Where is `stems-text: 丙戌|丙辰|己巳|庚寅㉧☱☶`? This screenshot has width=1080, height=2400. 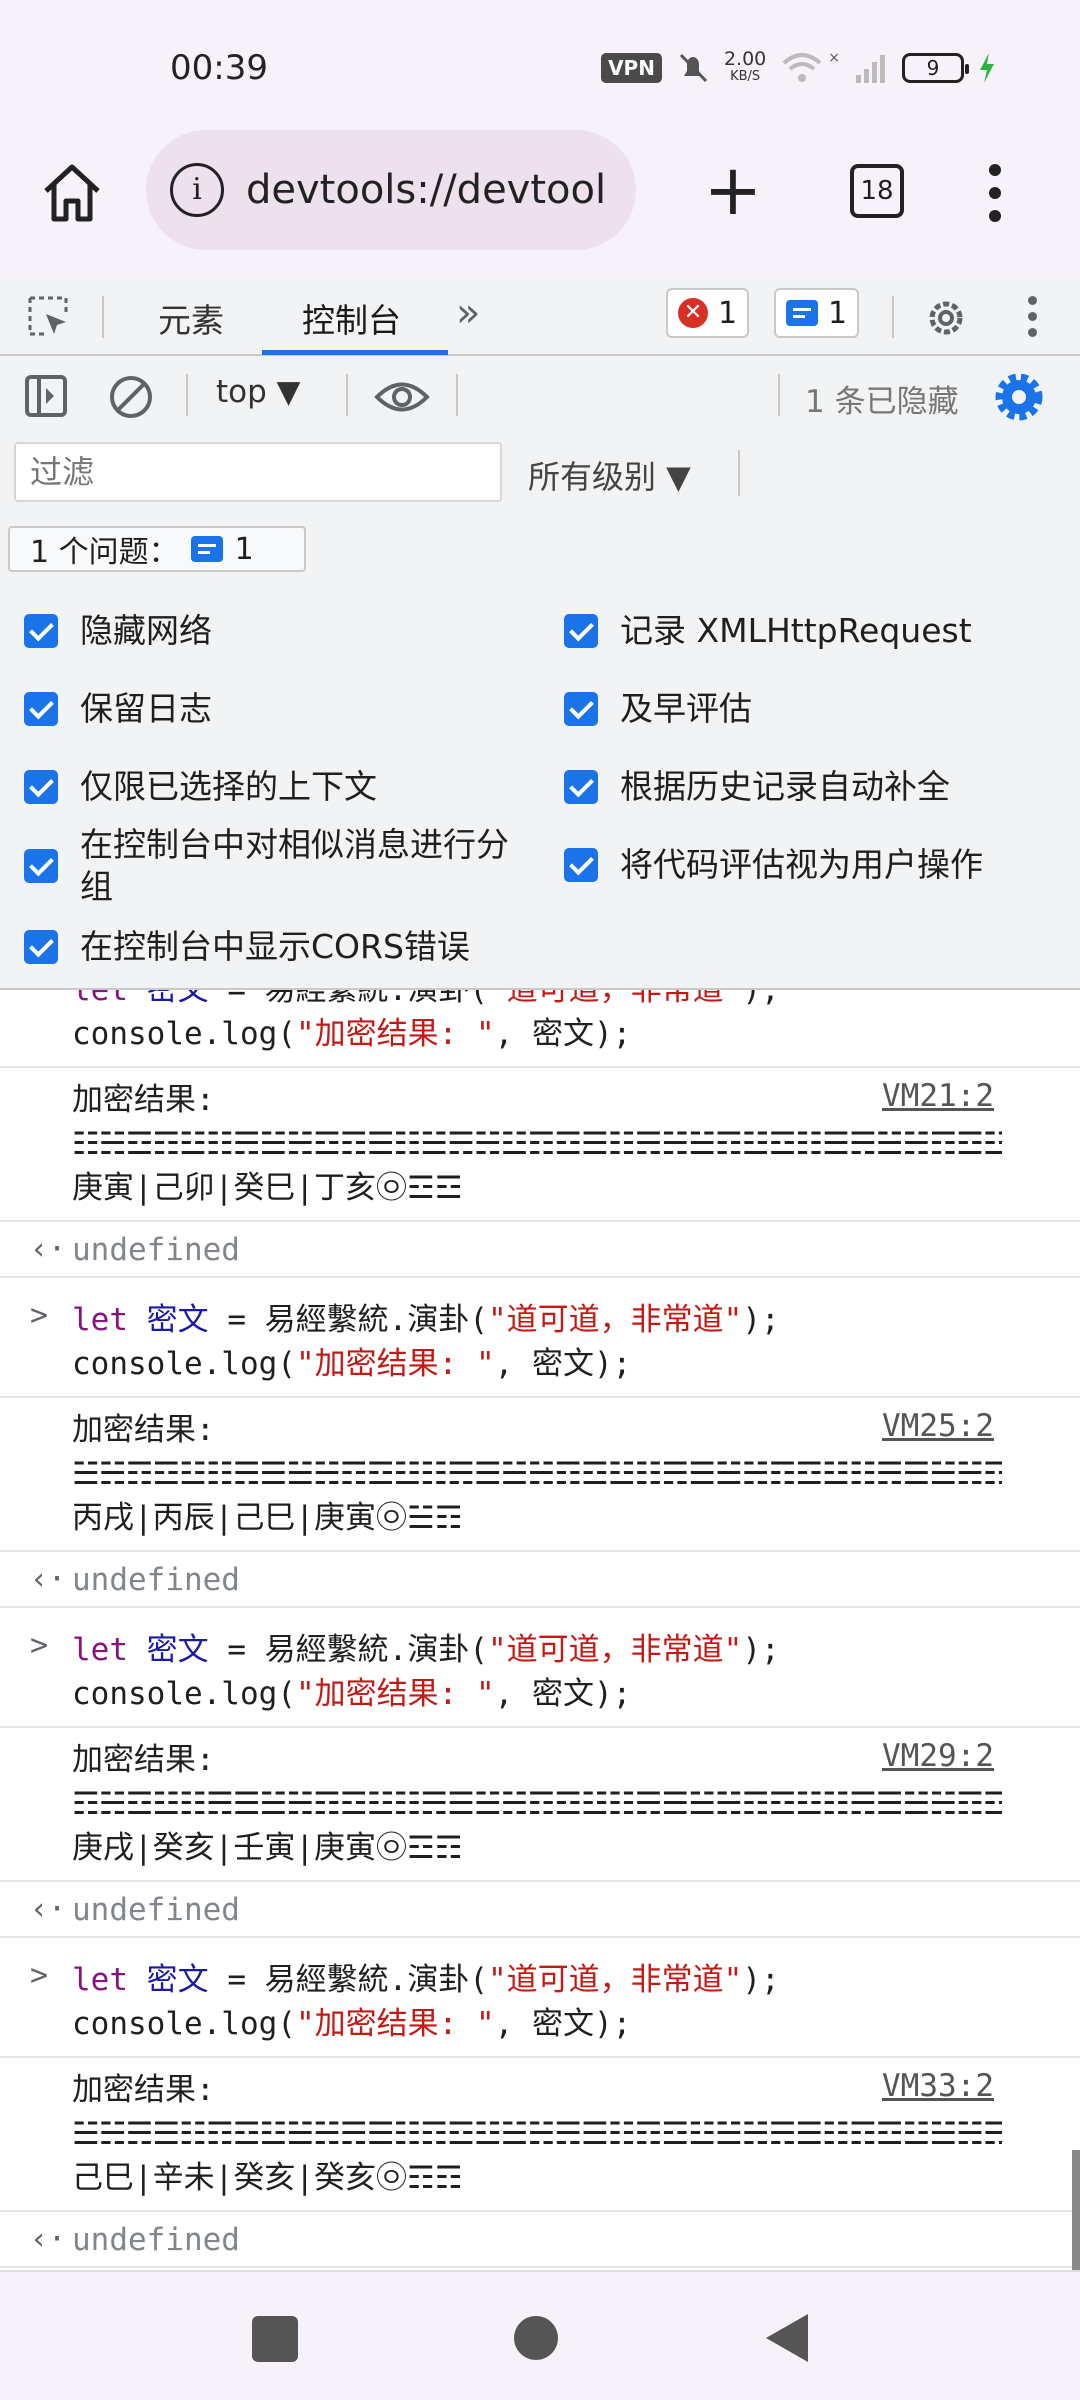
stems-text: 丙戌|丙辰|己巳|庚寅㉧☱☶ is located at coordinates (267, 1518).